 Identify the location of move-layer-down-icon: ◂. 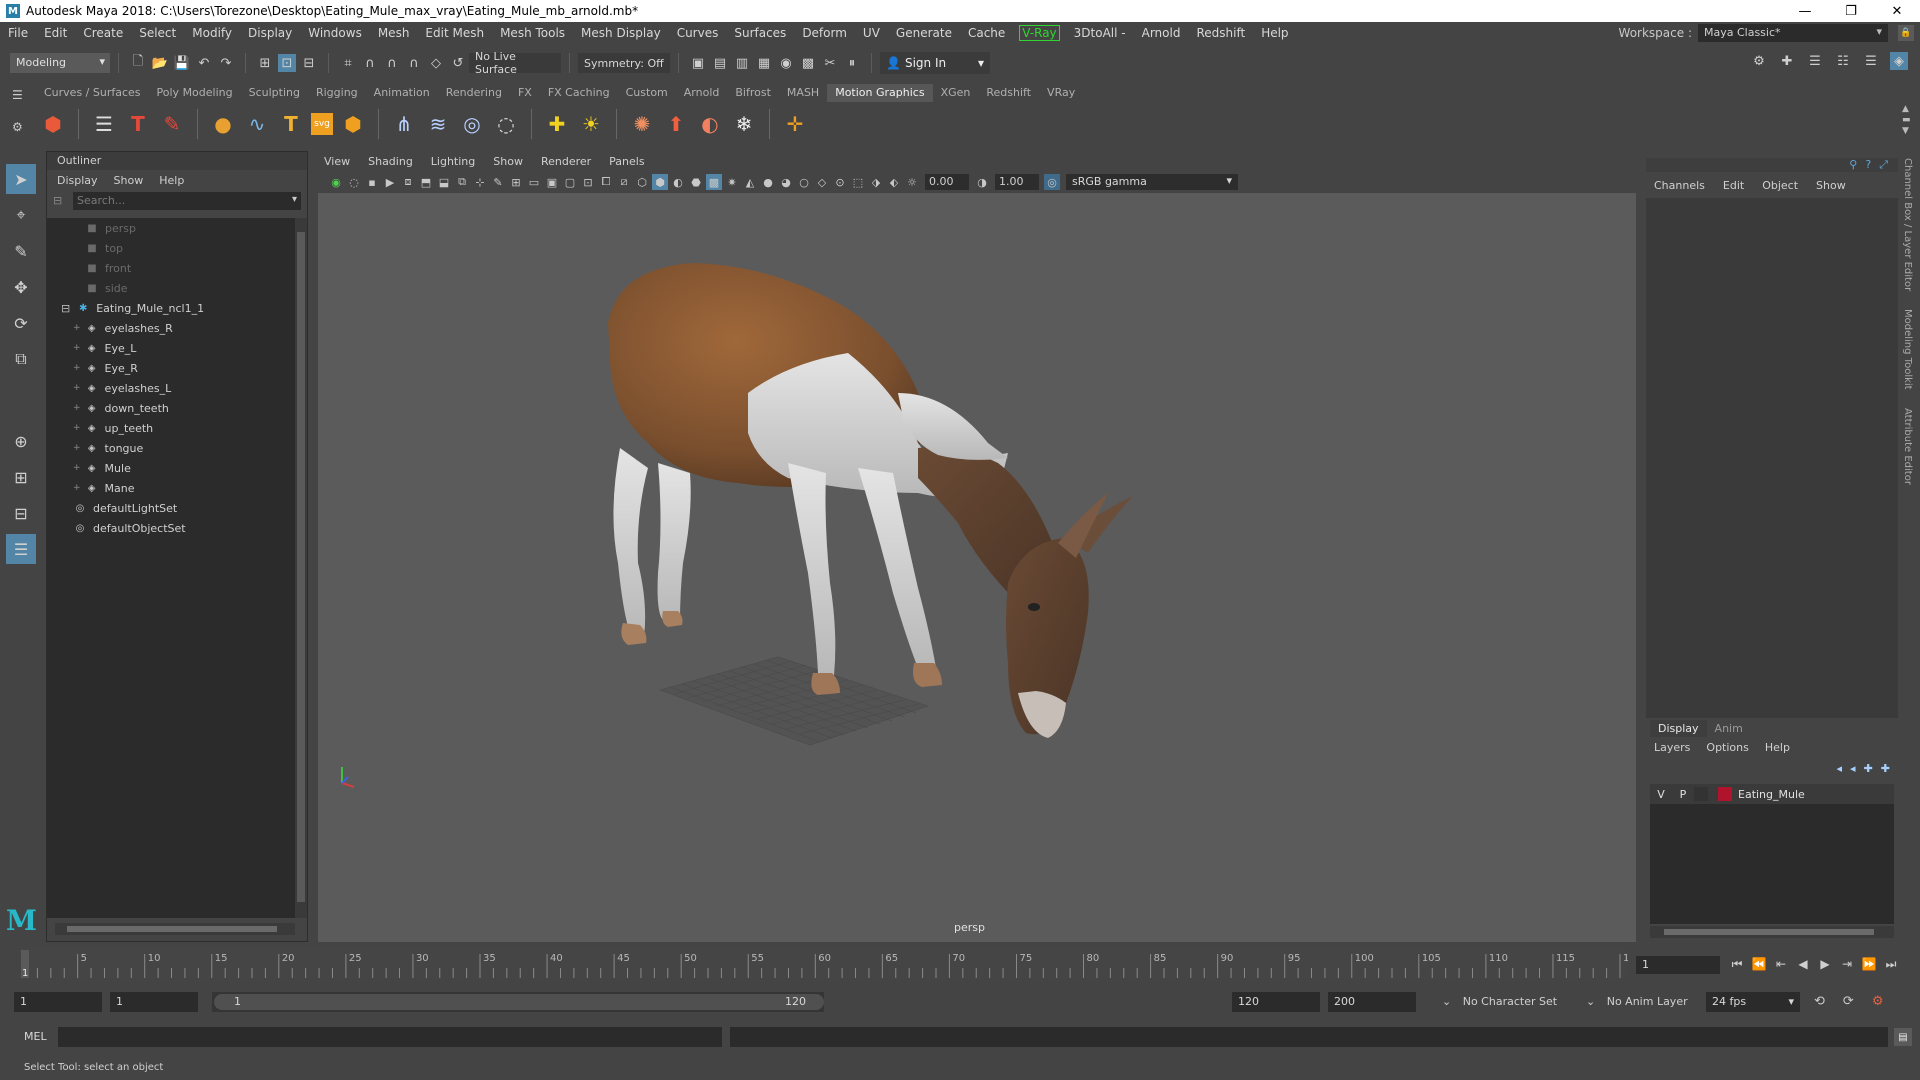
(1853, 768).